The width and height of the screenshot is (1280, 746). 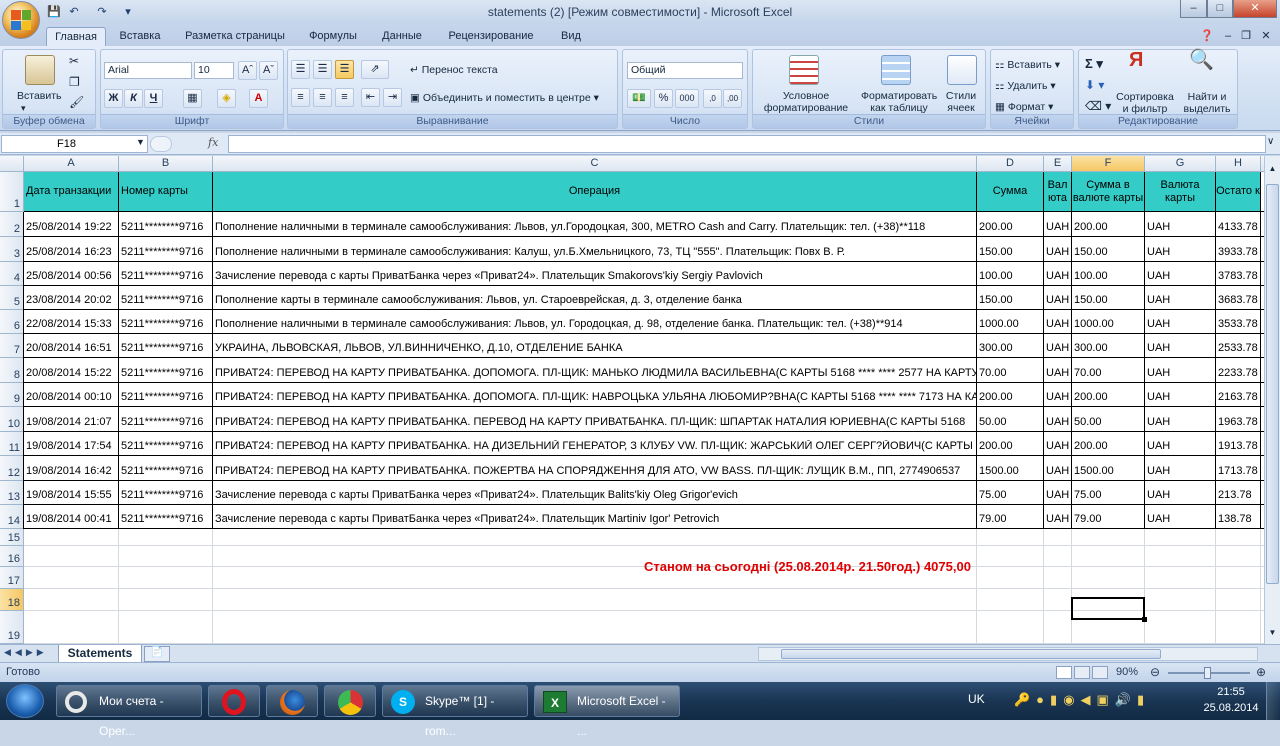 I want to click on tab-data: Данные, so click(x=402, y=37).